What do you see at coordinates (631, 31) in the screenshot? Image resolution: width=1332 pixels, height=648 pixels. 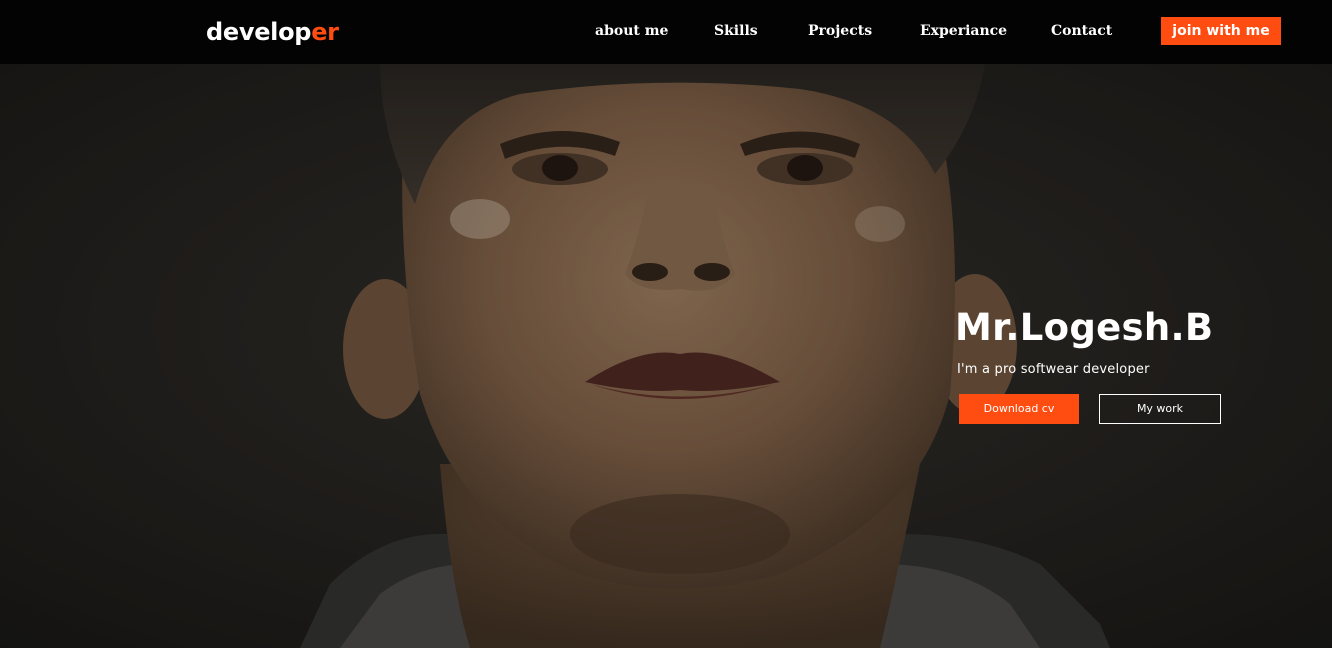 I see `nav-link-about: about me` at bounding box center [631, 31].